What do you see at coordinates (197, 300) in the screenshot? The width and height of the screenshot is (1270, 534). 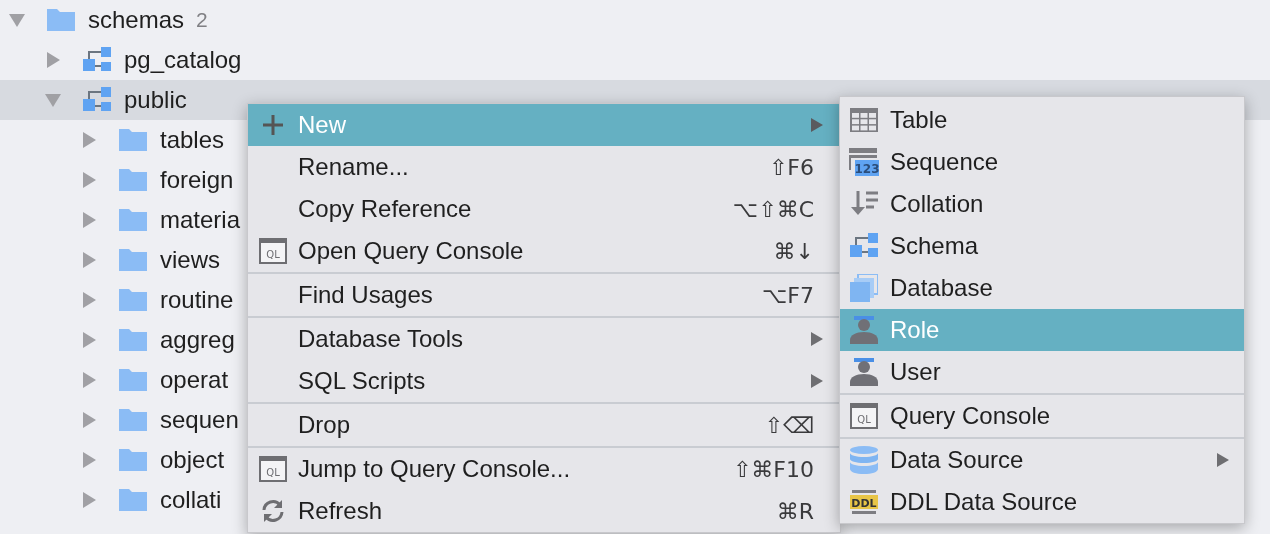 I see `tree-label: routine` at bounding box center [197, 300].